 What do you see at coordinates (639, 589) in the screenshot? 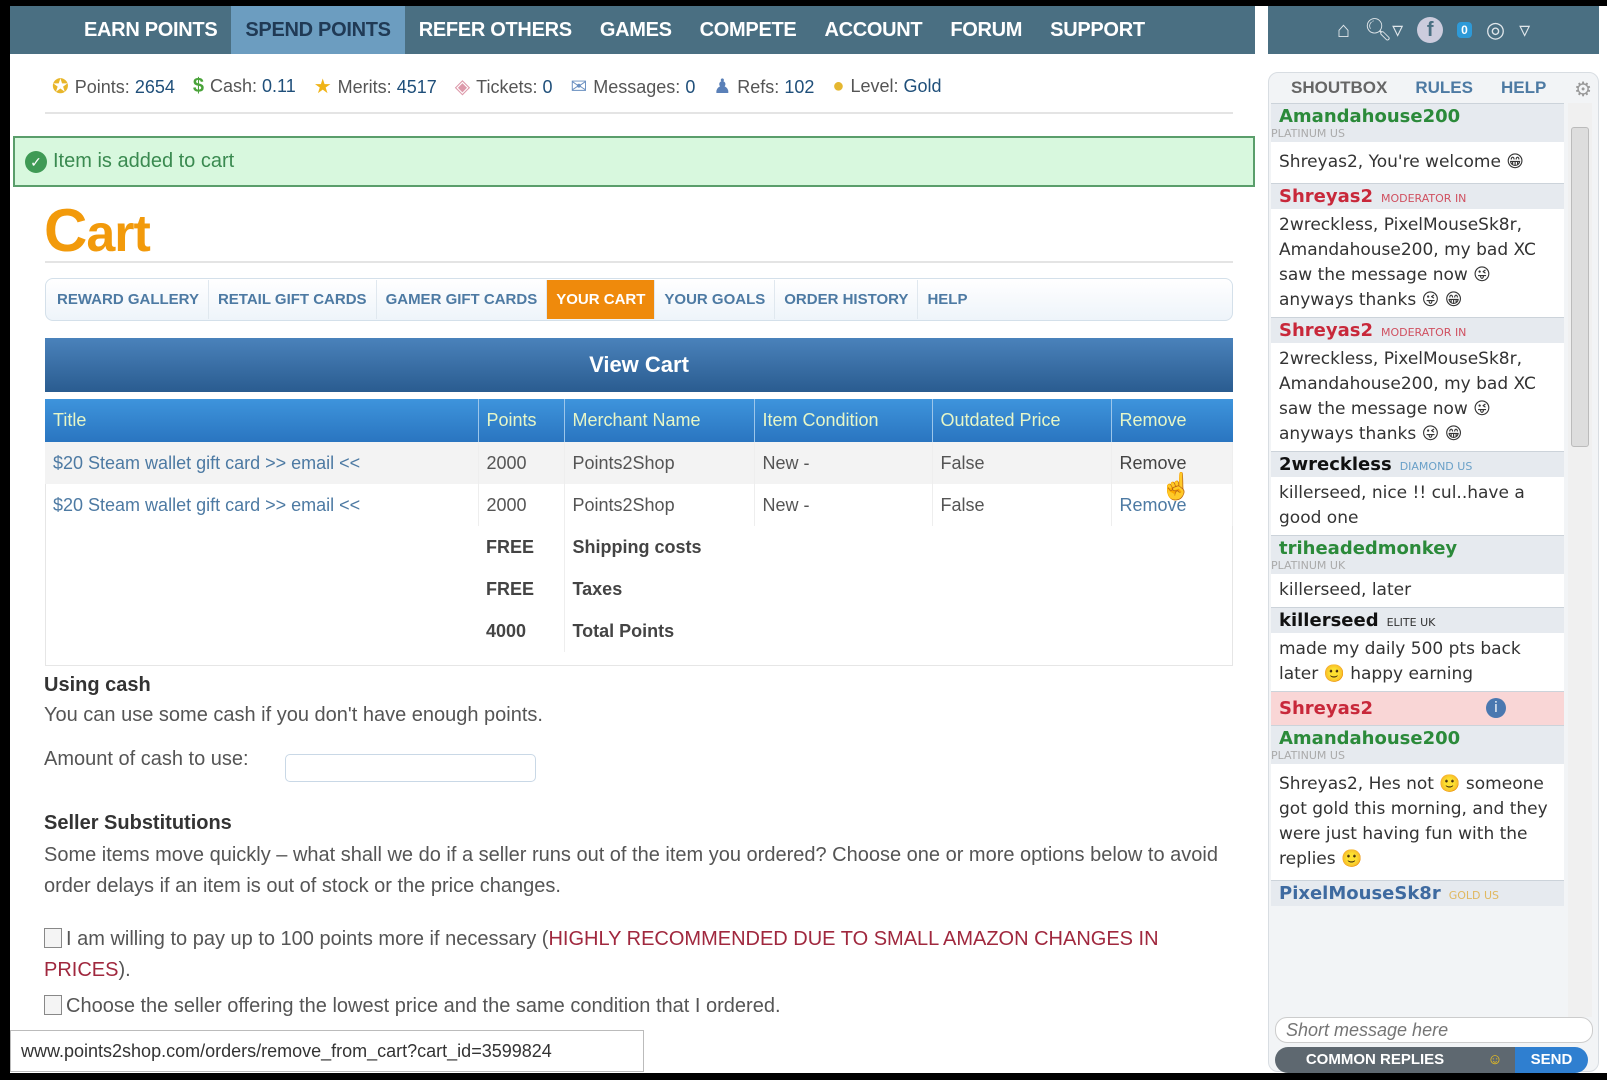
I see `summary-row: FREE Taxes` at bounding box center [639, 589].